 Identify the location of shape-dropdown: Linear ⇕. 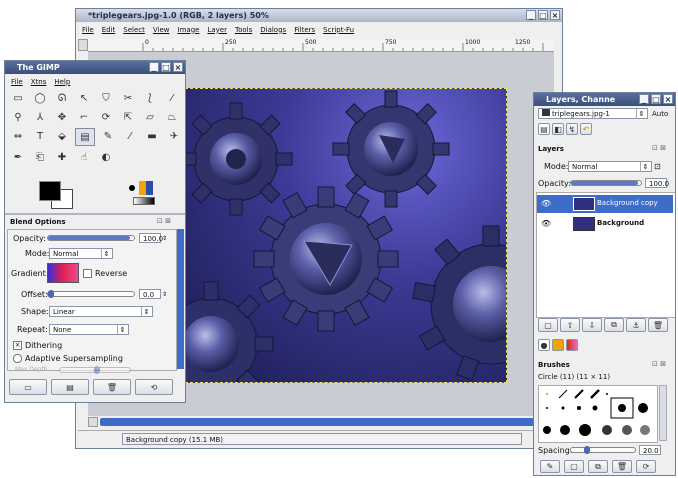
(101, 311).